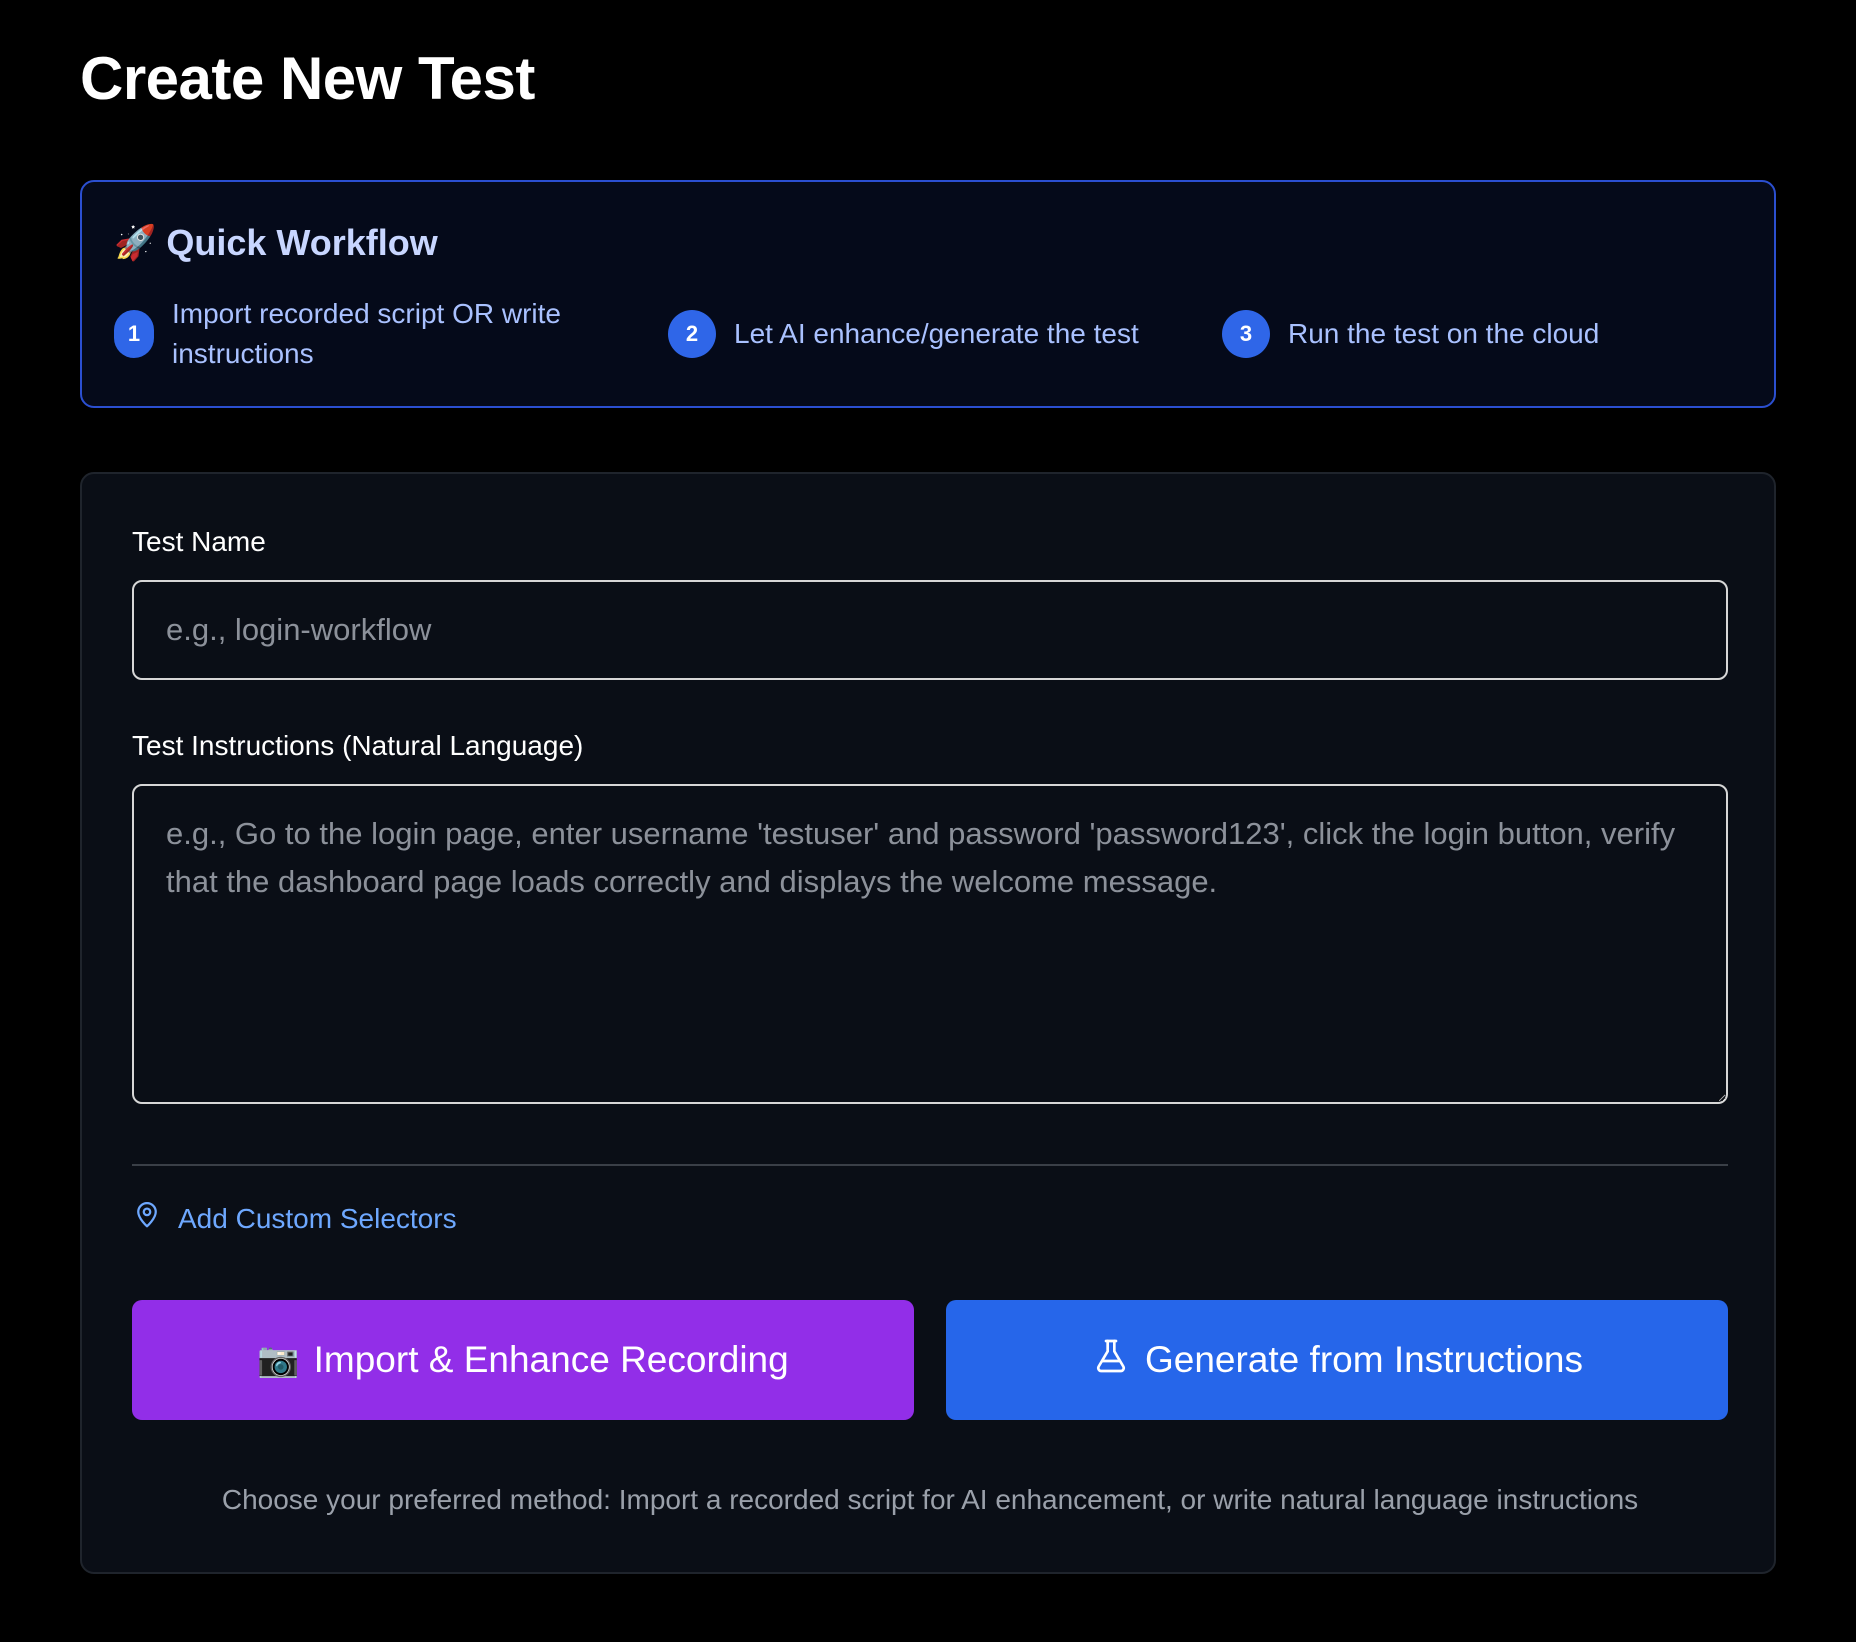  Describe the element at coordinates (936, 333) in the screenshot. I see `step-text: Let AI enhance/generate the test` at that location.